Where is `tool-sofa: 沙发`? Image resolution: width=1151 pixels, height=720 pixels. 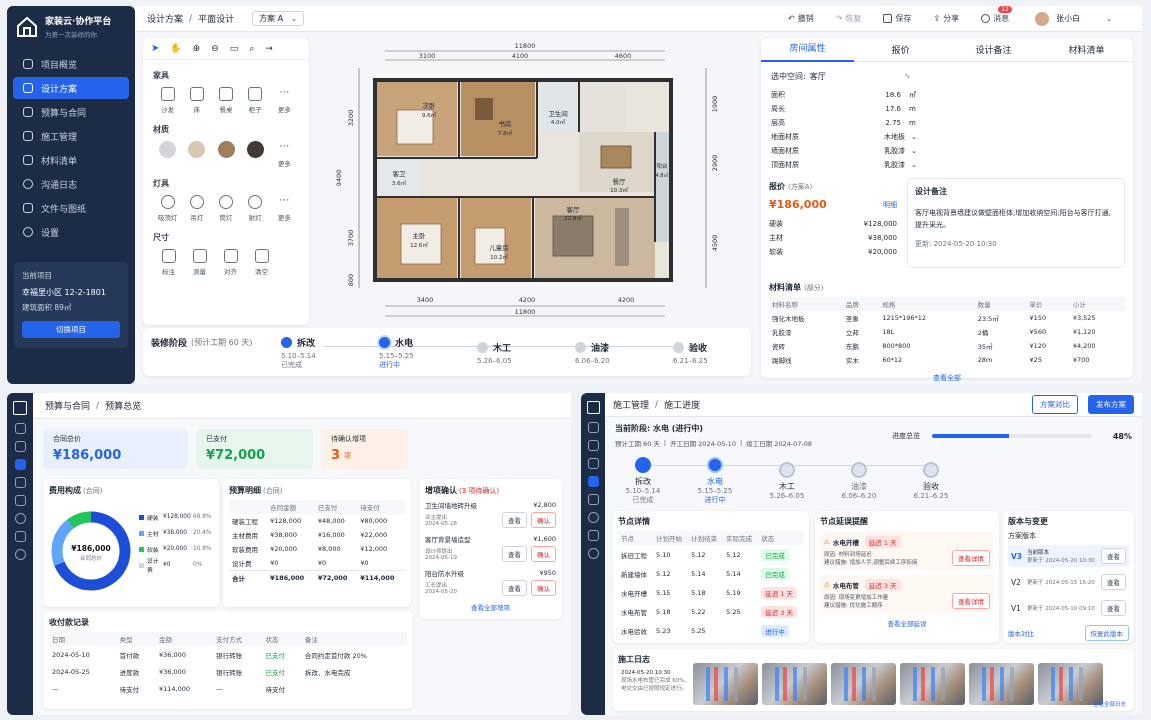 tool-sofa: 沙发 is located at coordinates (167, 100).